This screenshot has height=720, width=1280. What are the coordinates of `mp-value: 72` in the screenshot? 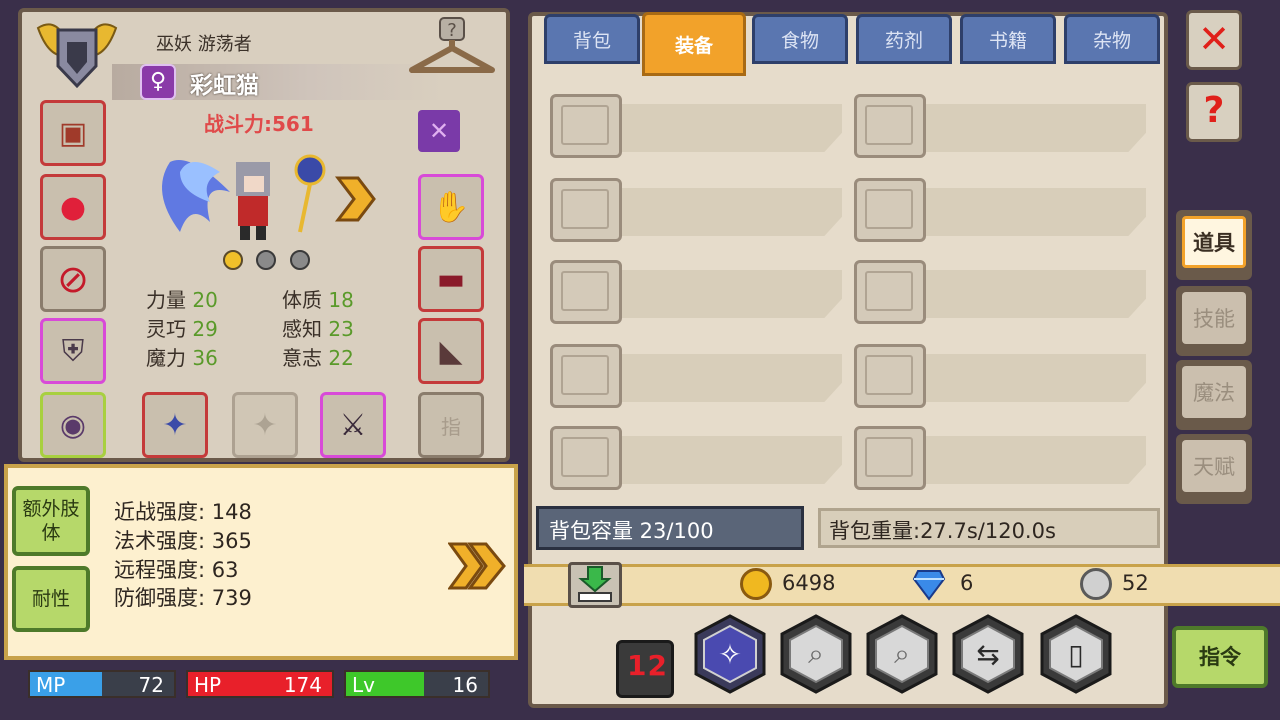 It's located at (151, 685).